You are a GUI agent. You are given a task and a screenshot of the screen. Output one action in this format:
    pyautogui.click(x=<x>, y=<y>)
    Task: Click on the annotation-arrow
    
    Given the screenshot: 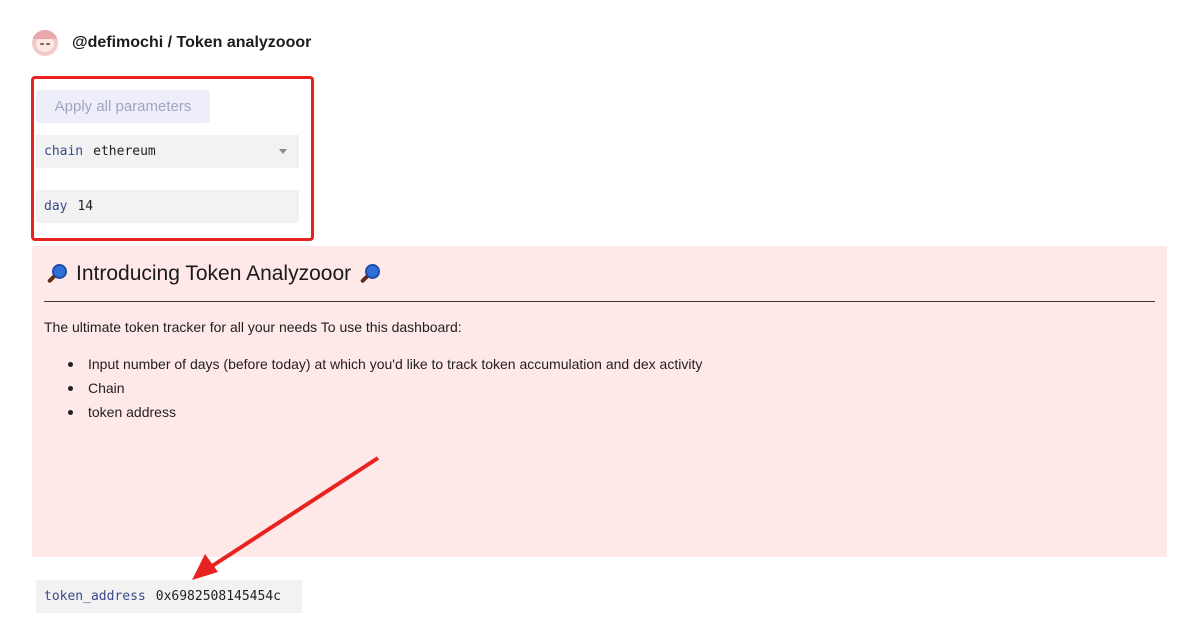 What is the action you would take?
    pyautogui.click(x=286, y=518)
    